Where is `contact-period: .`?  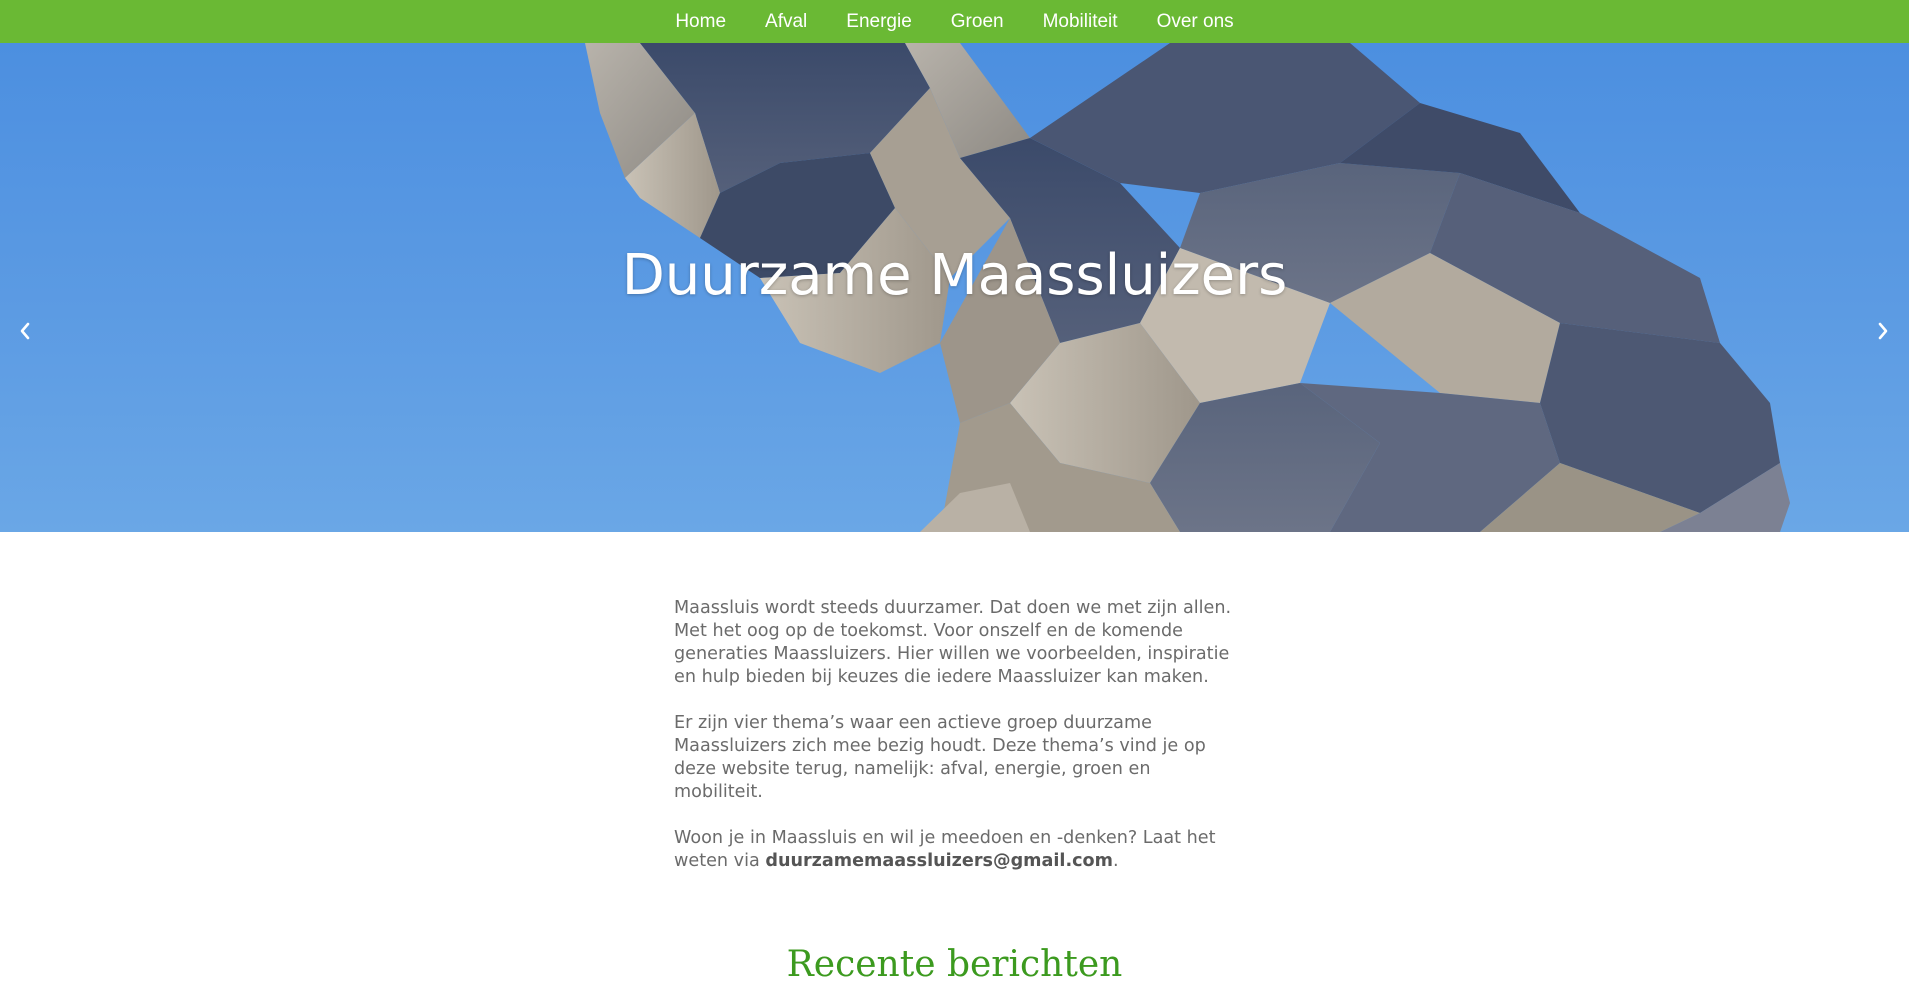
contact-period: . is located at coordinates (1115, 861).